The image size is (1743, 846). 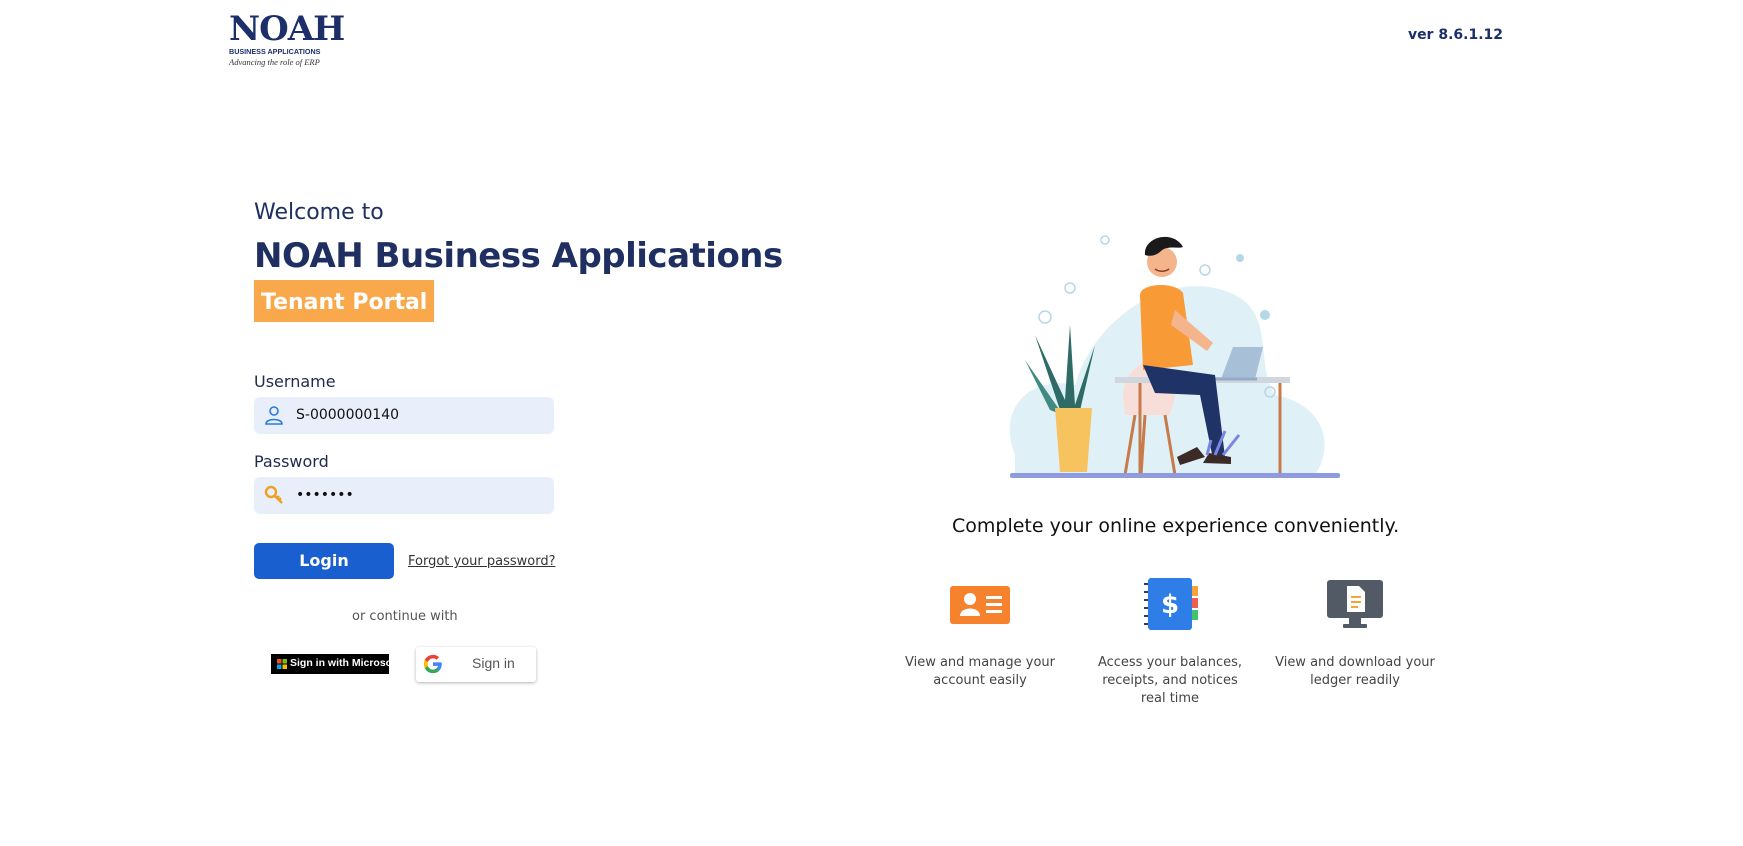 What do you see at coordinates (325, 495) in the screenshot?
I see `password-value: •••••••` at bounding box center [325, 495].